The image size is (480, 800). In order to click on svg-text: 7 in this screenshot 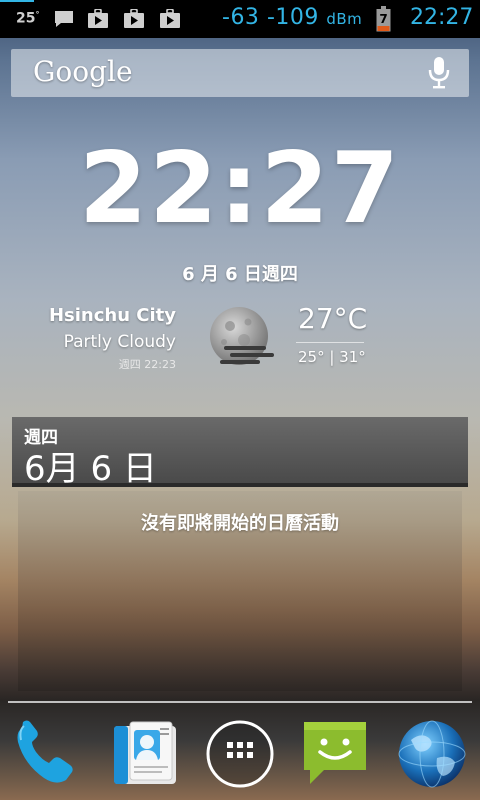, I will do `click(383, 19)`.